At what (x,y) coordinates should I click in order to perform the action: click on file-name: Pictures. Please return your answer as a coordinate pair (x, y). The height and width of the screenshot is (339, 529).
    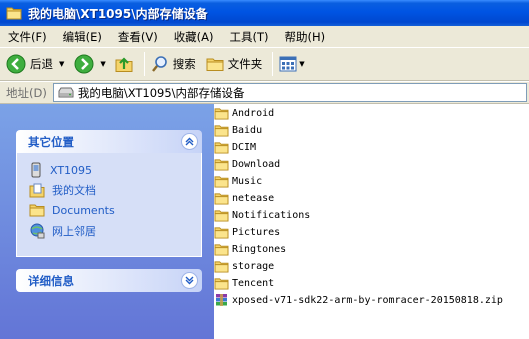
    Looking at the image, I should click on (256, 232).